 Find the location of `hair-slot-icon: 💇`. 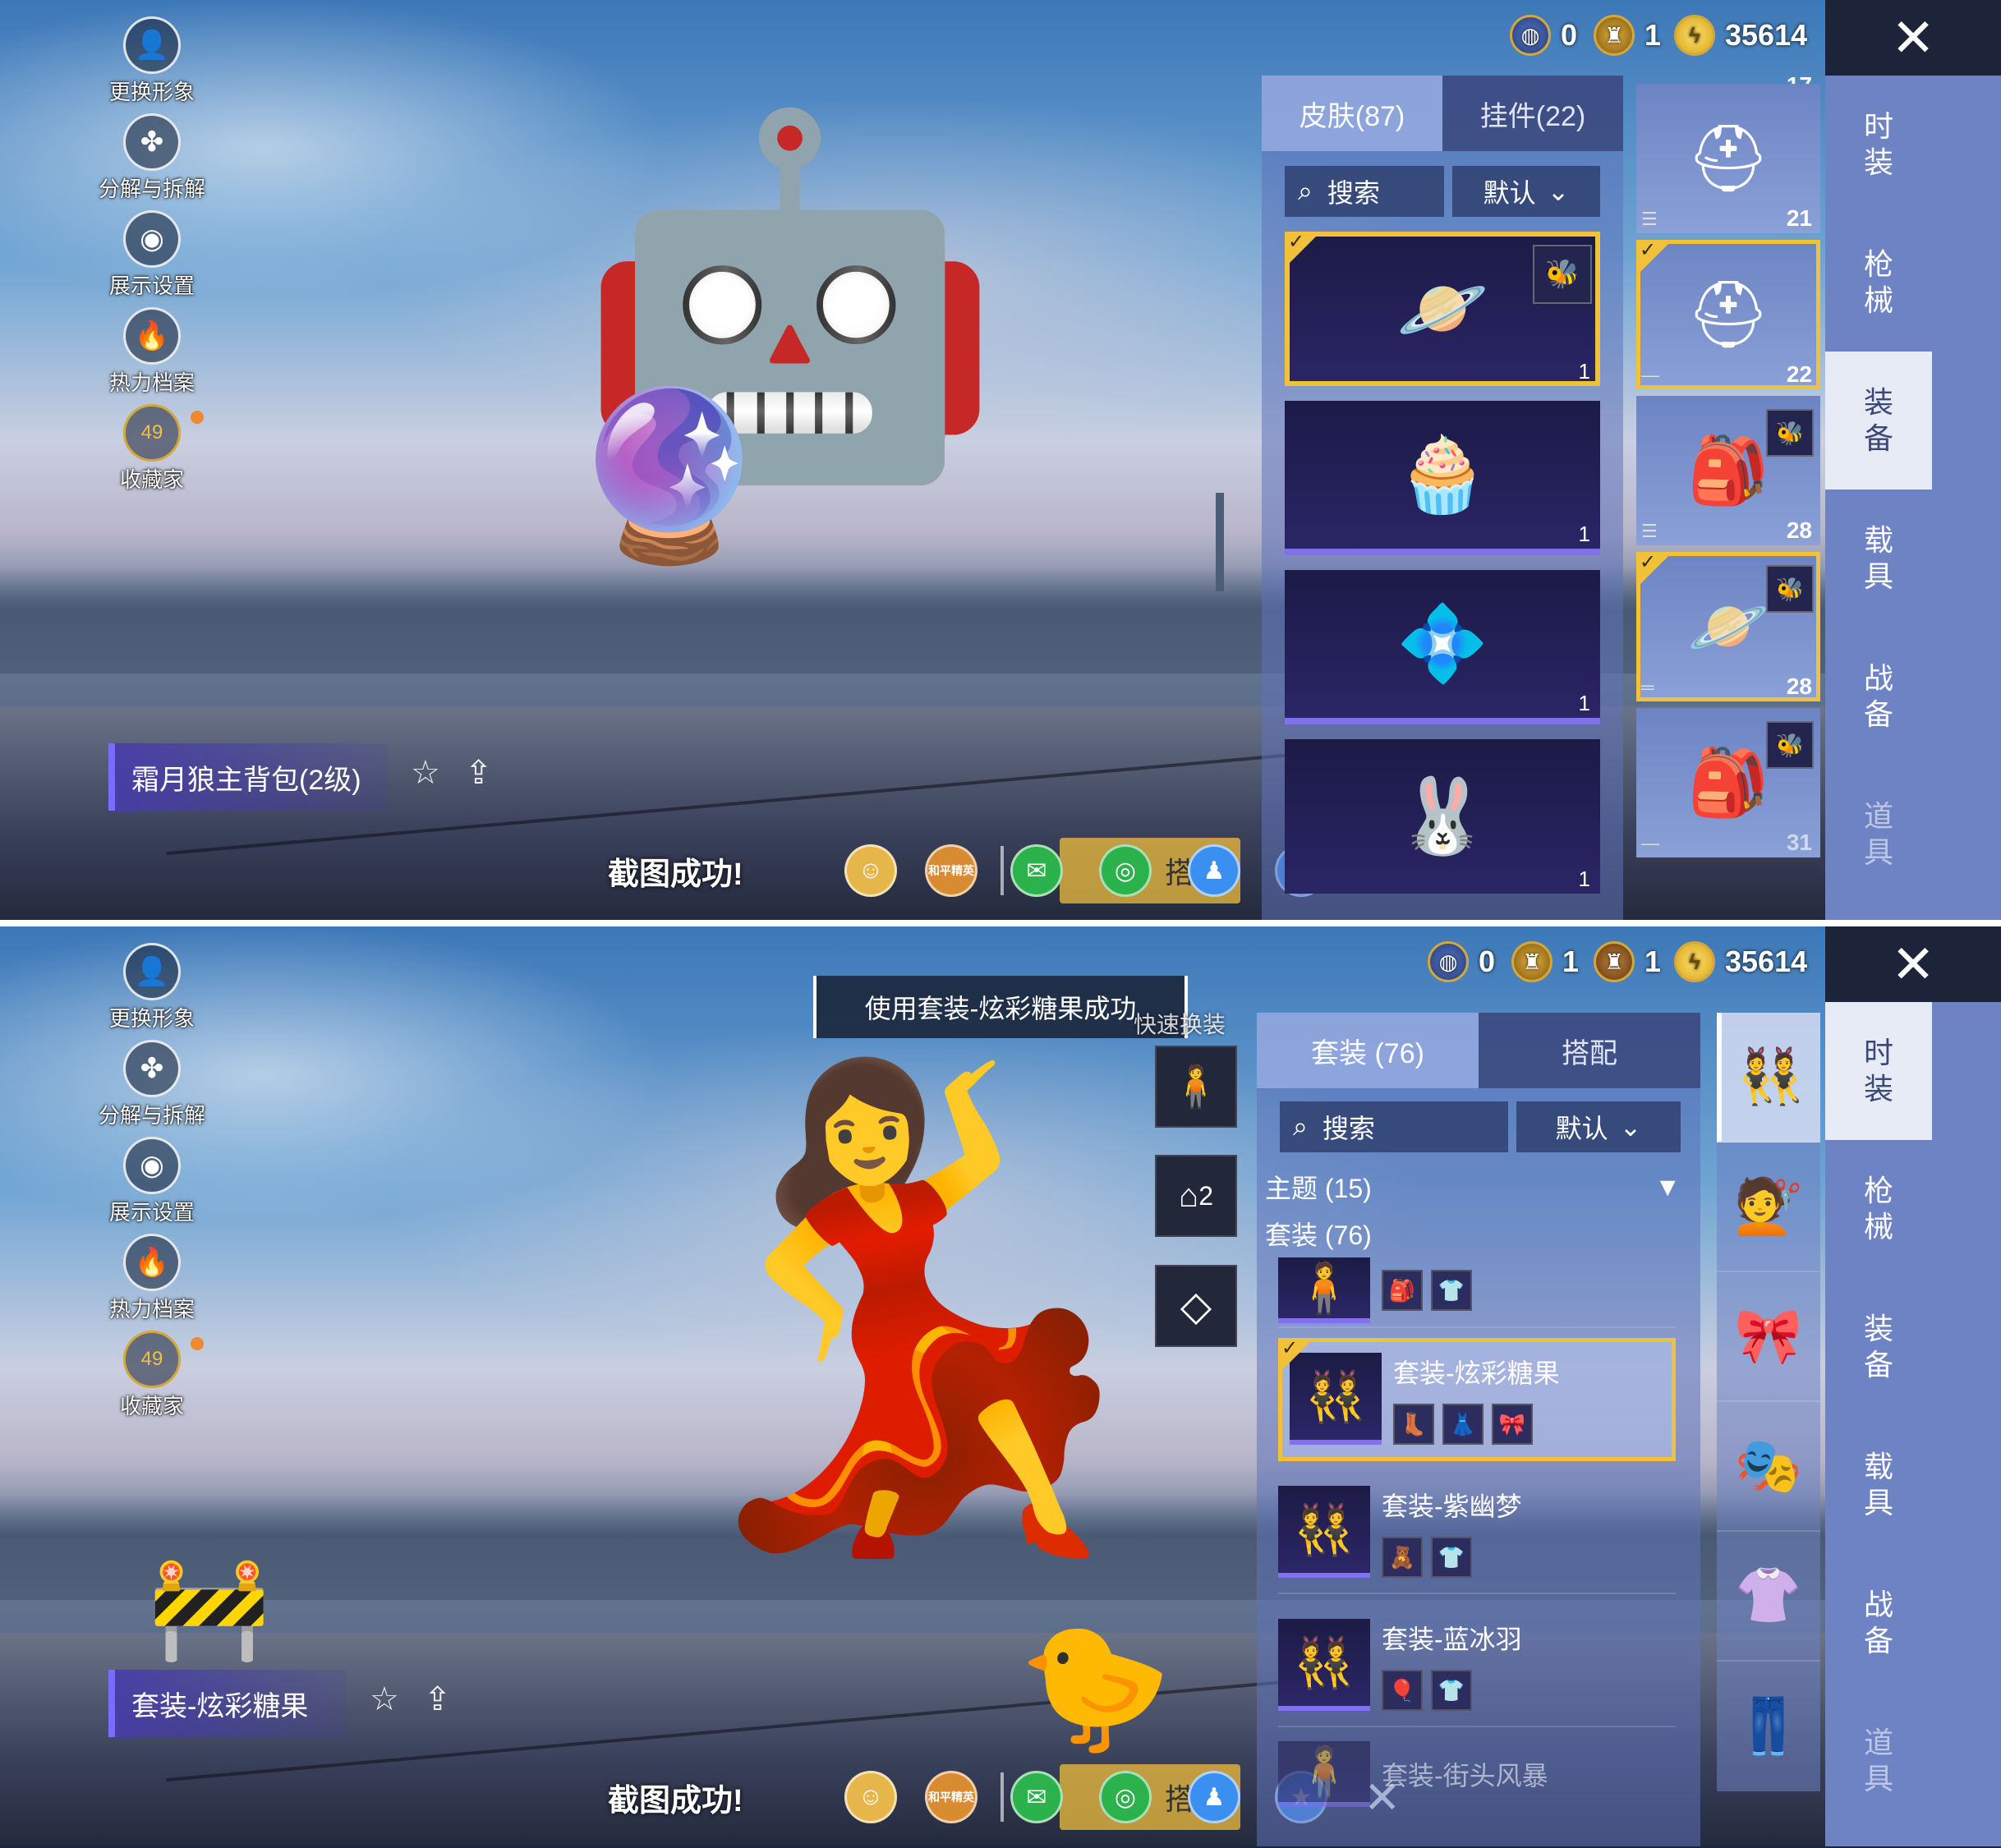

hair-slot-icon: 💇 is located at coordinates (1768, 1207).